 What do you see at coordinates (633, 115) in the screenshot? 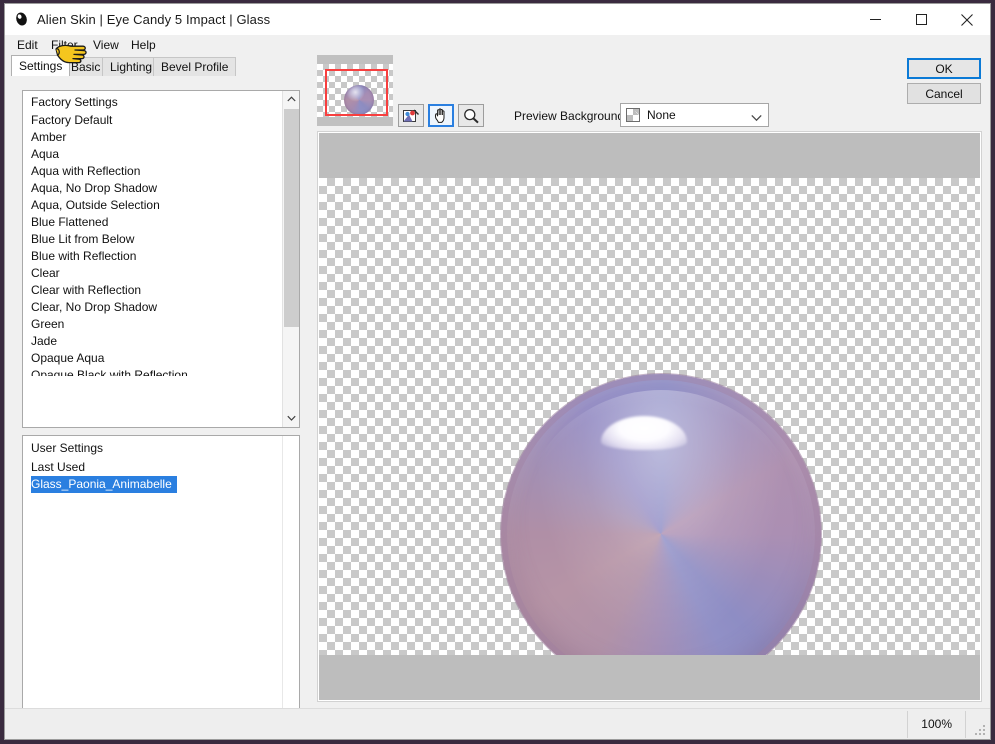
I see `checkerboard-swatch-icon` at bounding box center [633, 115].